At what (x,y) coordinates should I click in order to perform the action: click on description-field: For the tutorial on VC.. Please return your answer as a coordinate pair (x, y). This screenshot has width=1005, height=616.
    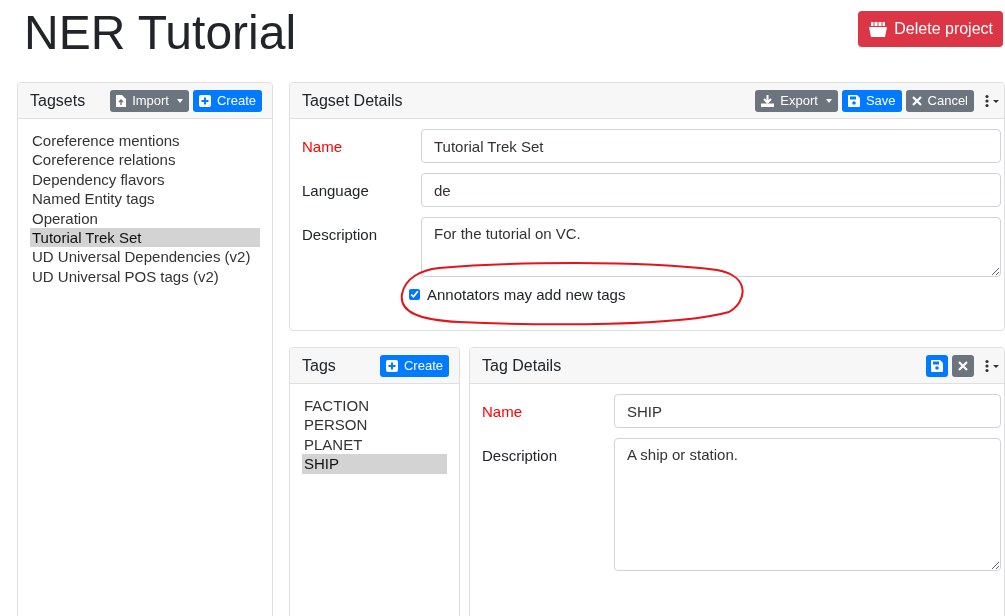
    Looking at the image, I should click on (711, 247).